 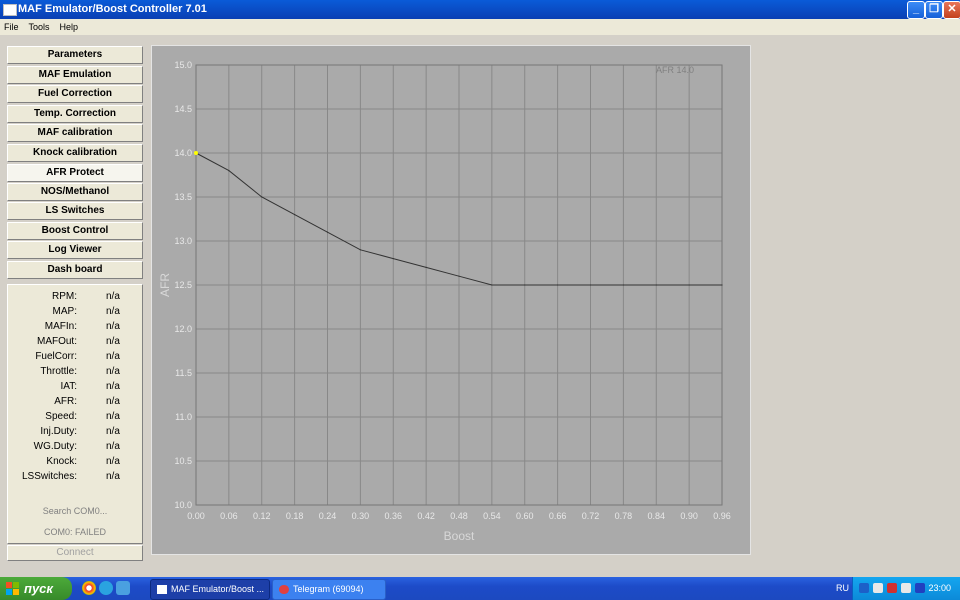 I want to click on y-tick-label: 10.0, so click(x=183, y=505).